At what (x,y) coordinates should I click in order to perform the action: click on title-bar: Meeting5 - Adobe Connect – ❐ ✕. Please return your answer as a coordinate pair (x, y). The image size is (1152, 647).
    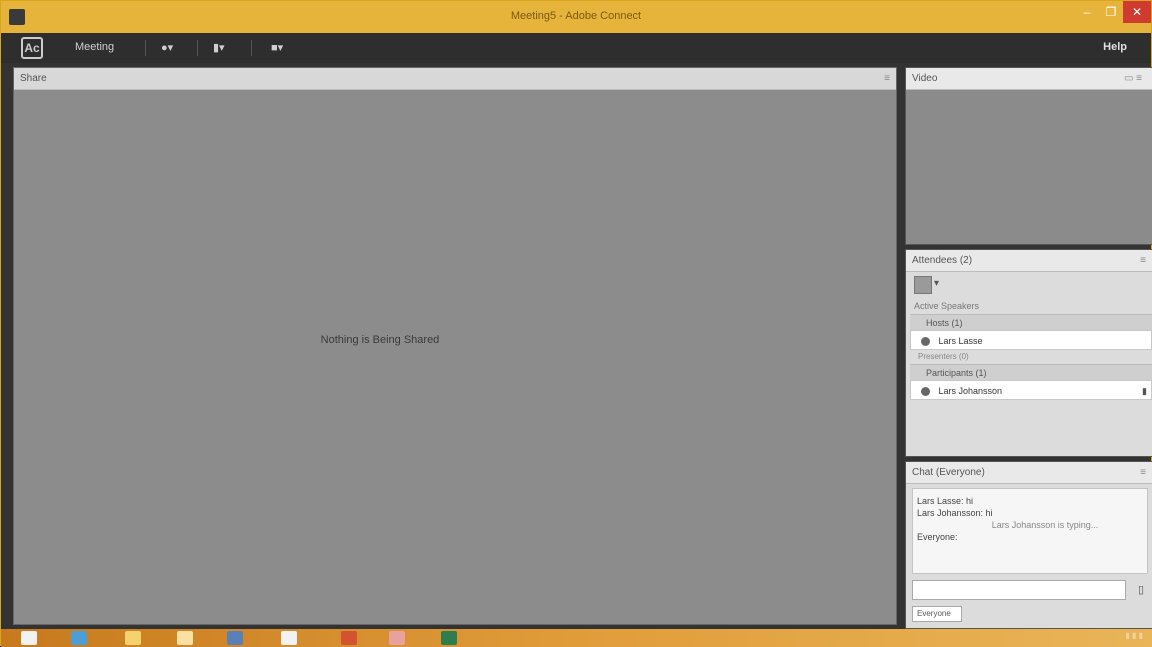
    Looking at the image, I should click on (576, 17).